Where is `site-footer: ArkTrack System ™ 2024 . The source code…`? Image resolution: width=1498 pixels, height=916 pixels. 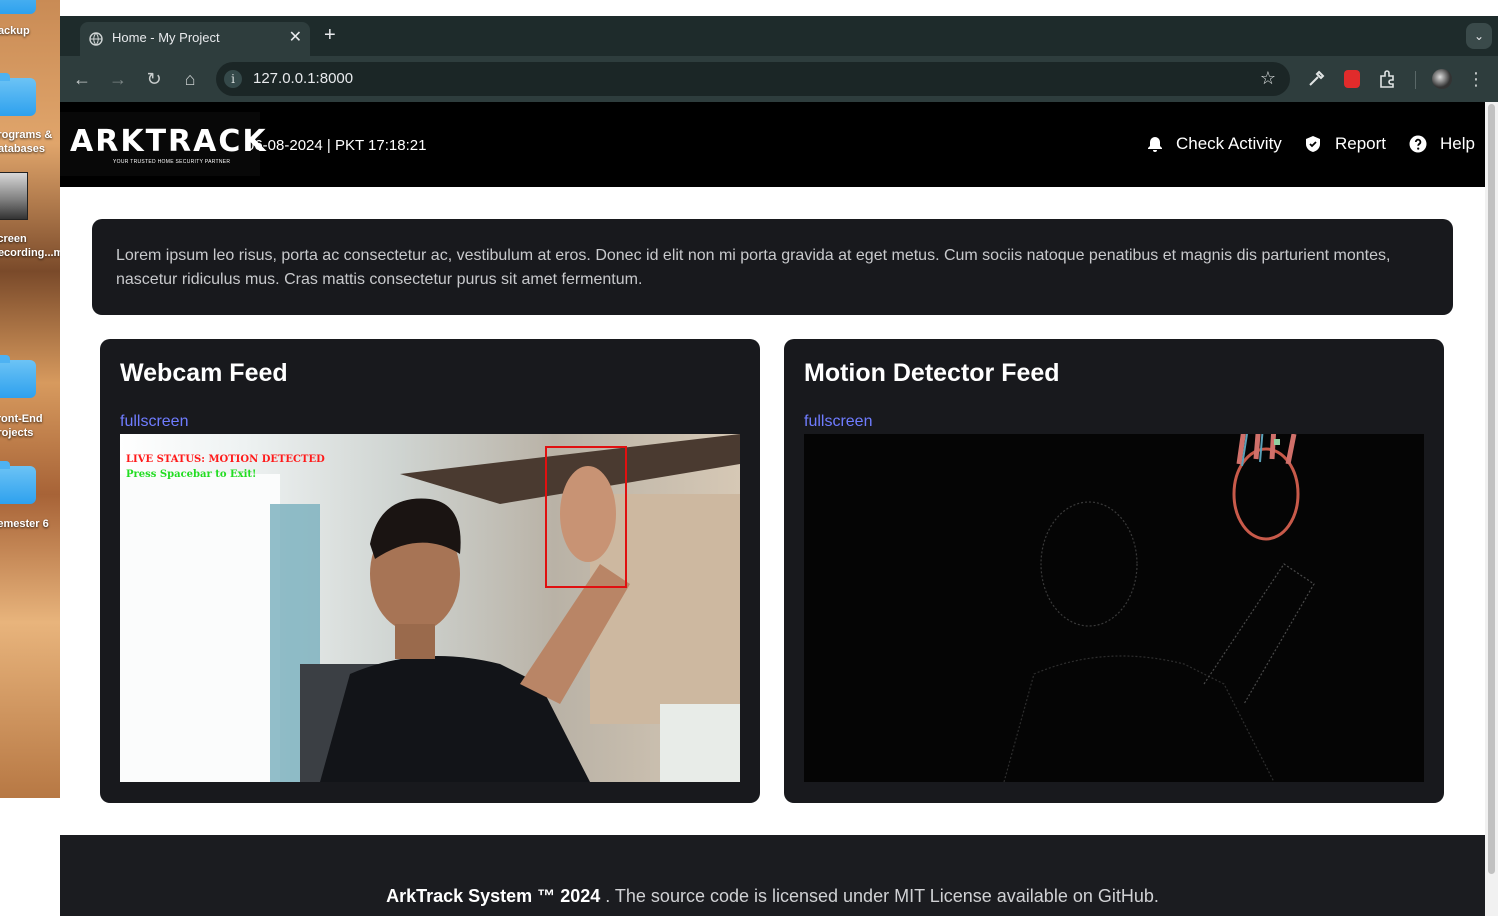 site-footer: ArkTrack System ™ 2024 . The source code… is located at coordinates (772, 875).